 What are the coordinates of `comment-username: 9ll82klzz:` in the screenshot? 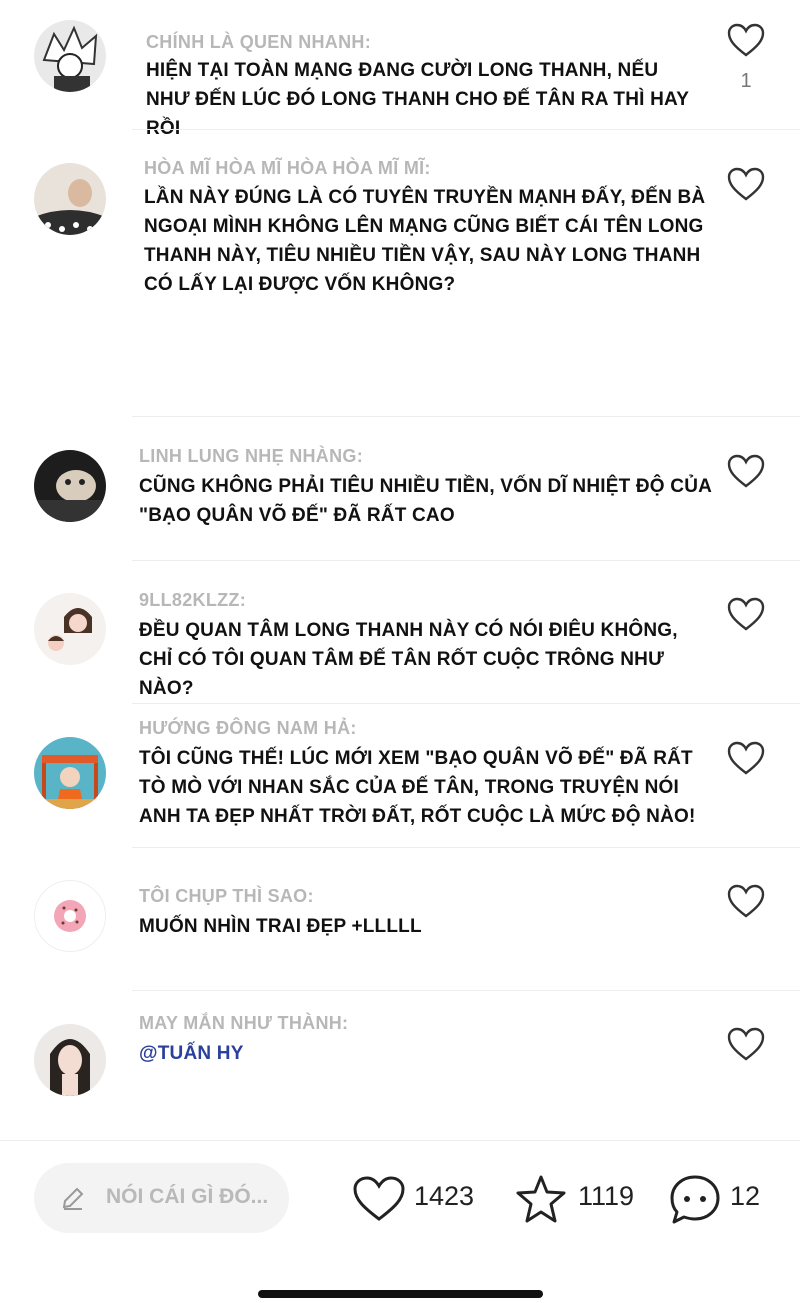 It's located at (192, 600).